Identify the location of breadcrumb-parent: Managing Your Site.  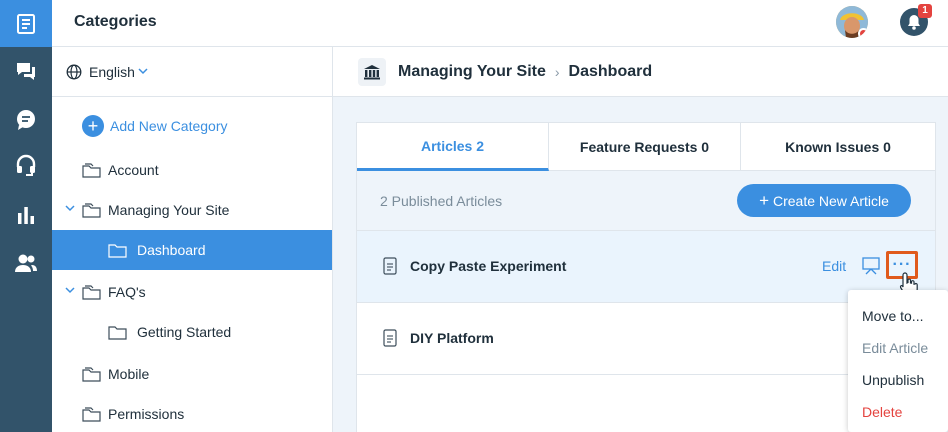
(472, 72).